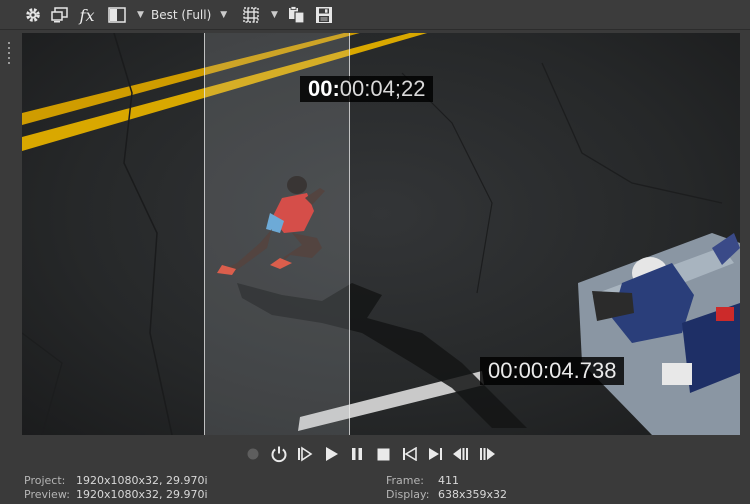 This screenshot has height=504, width=750. Describe the element at coordinates (10, 252) in the screenshot. I see `side-panel-grip: ✕ ◀` at that location.